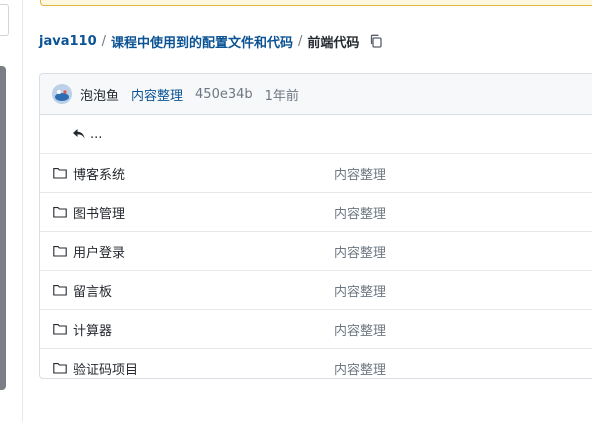 This screenshot has height=422, width=592. I want to click on latest-commit-bar: 泡泡鱼 内容整理 450e34b 1年前, so click(316, 94).